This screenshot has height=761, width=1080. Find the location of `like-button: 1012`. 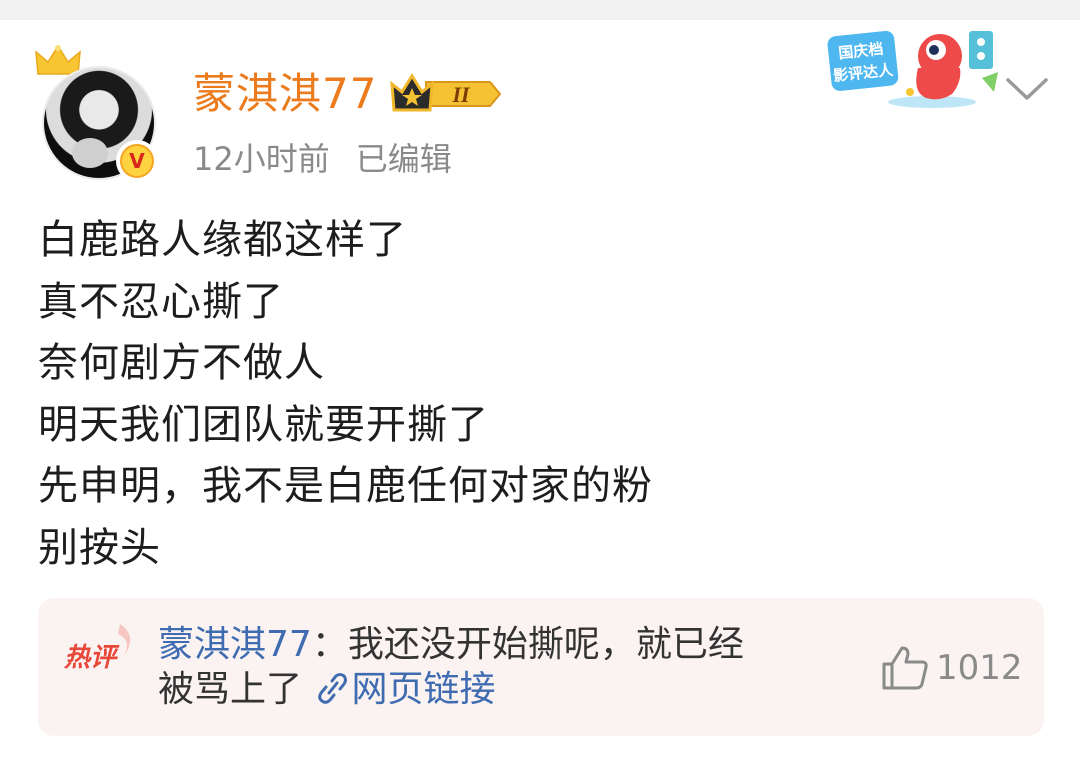

like-button: 1012 is located at coordinates (951, 668).